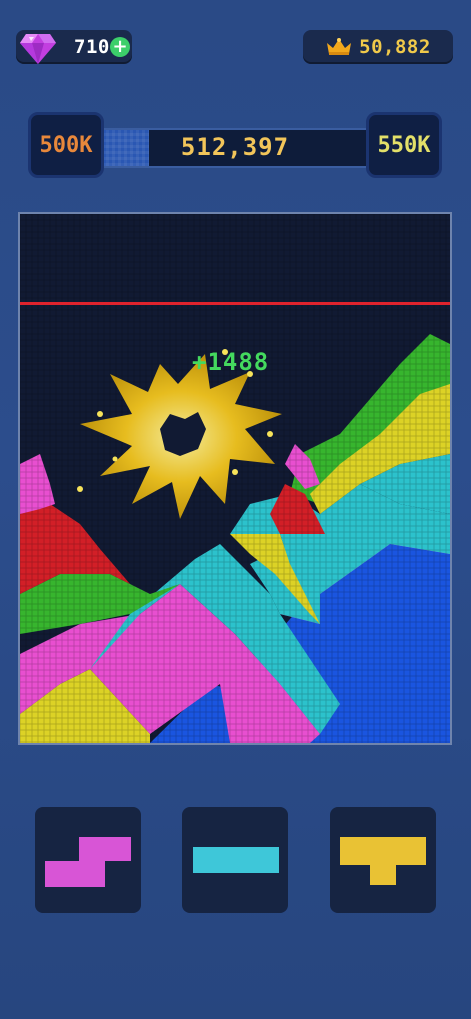 This screenshot has width=471, height=1019. I want to click on magenta-s-piece, so click(88, 860).